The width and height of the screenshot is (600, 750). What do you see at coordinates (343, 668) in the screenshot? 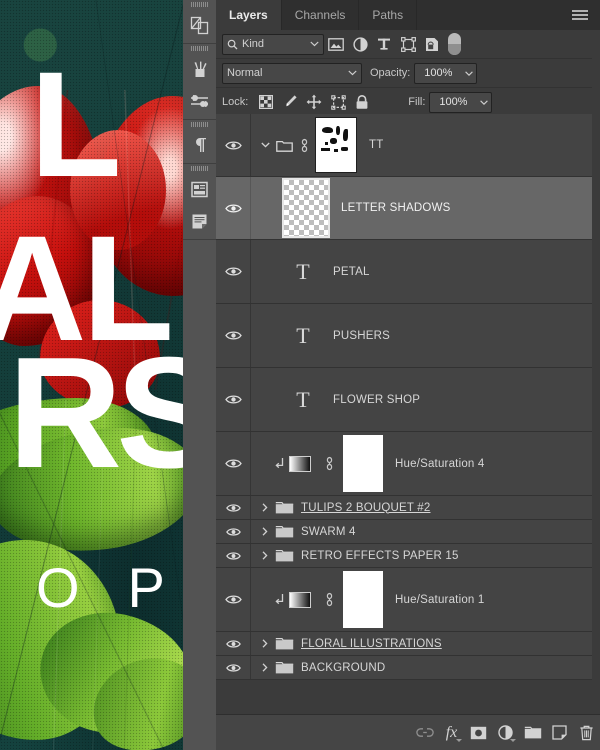
I see `layer-name: BACKGROUND` at bounding box center [343, 668].